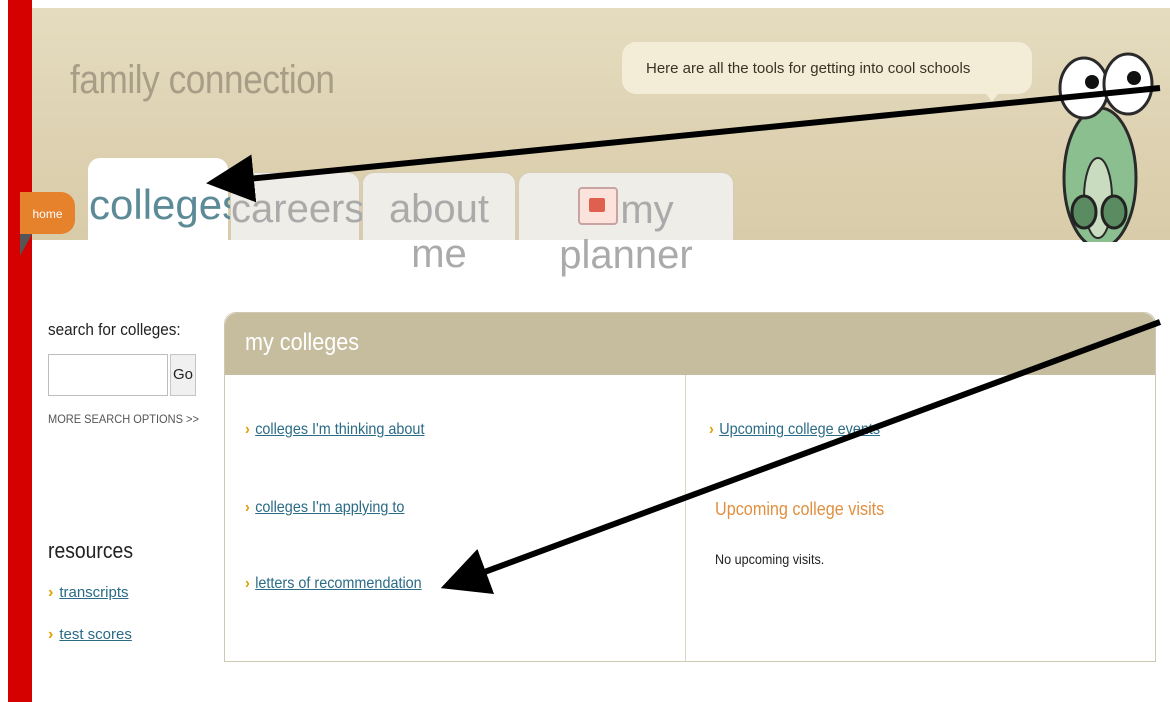 The width and height of the screenshot is (1170, 702). What do you see at coordinates (626, 224) in the screenshot?
I see `tab-my-planner: my planner` at bounding box center [626, 224].